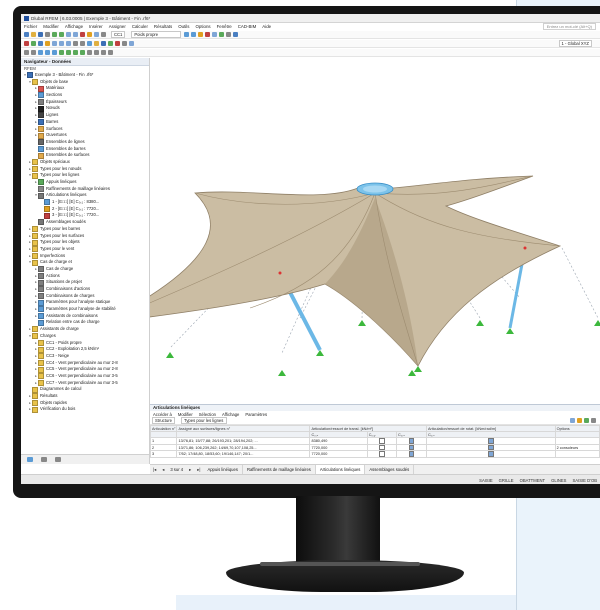  What do you see at coordinates (154, 469) in the screenshot?
I see `pager-first: |◂` at bounding box center [154, 469].